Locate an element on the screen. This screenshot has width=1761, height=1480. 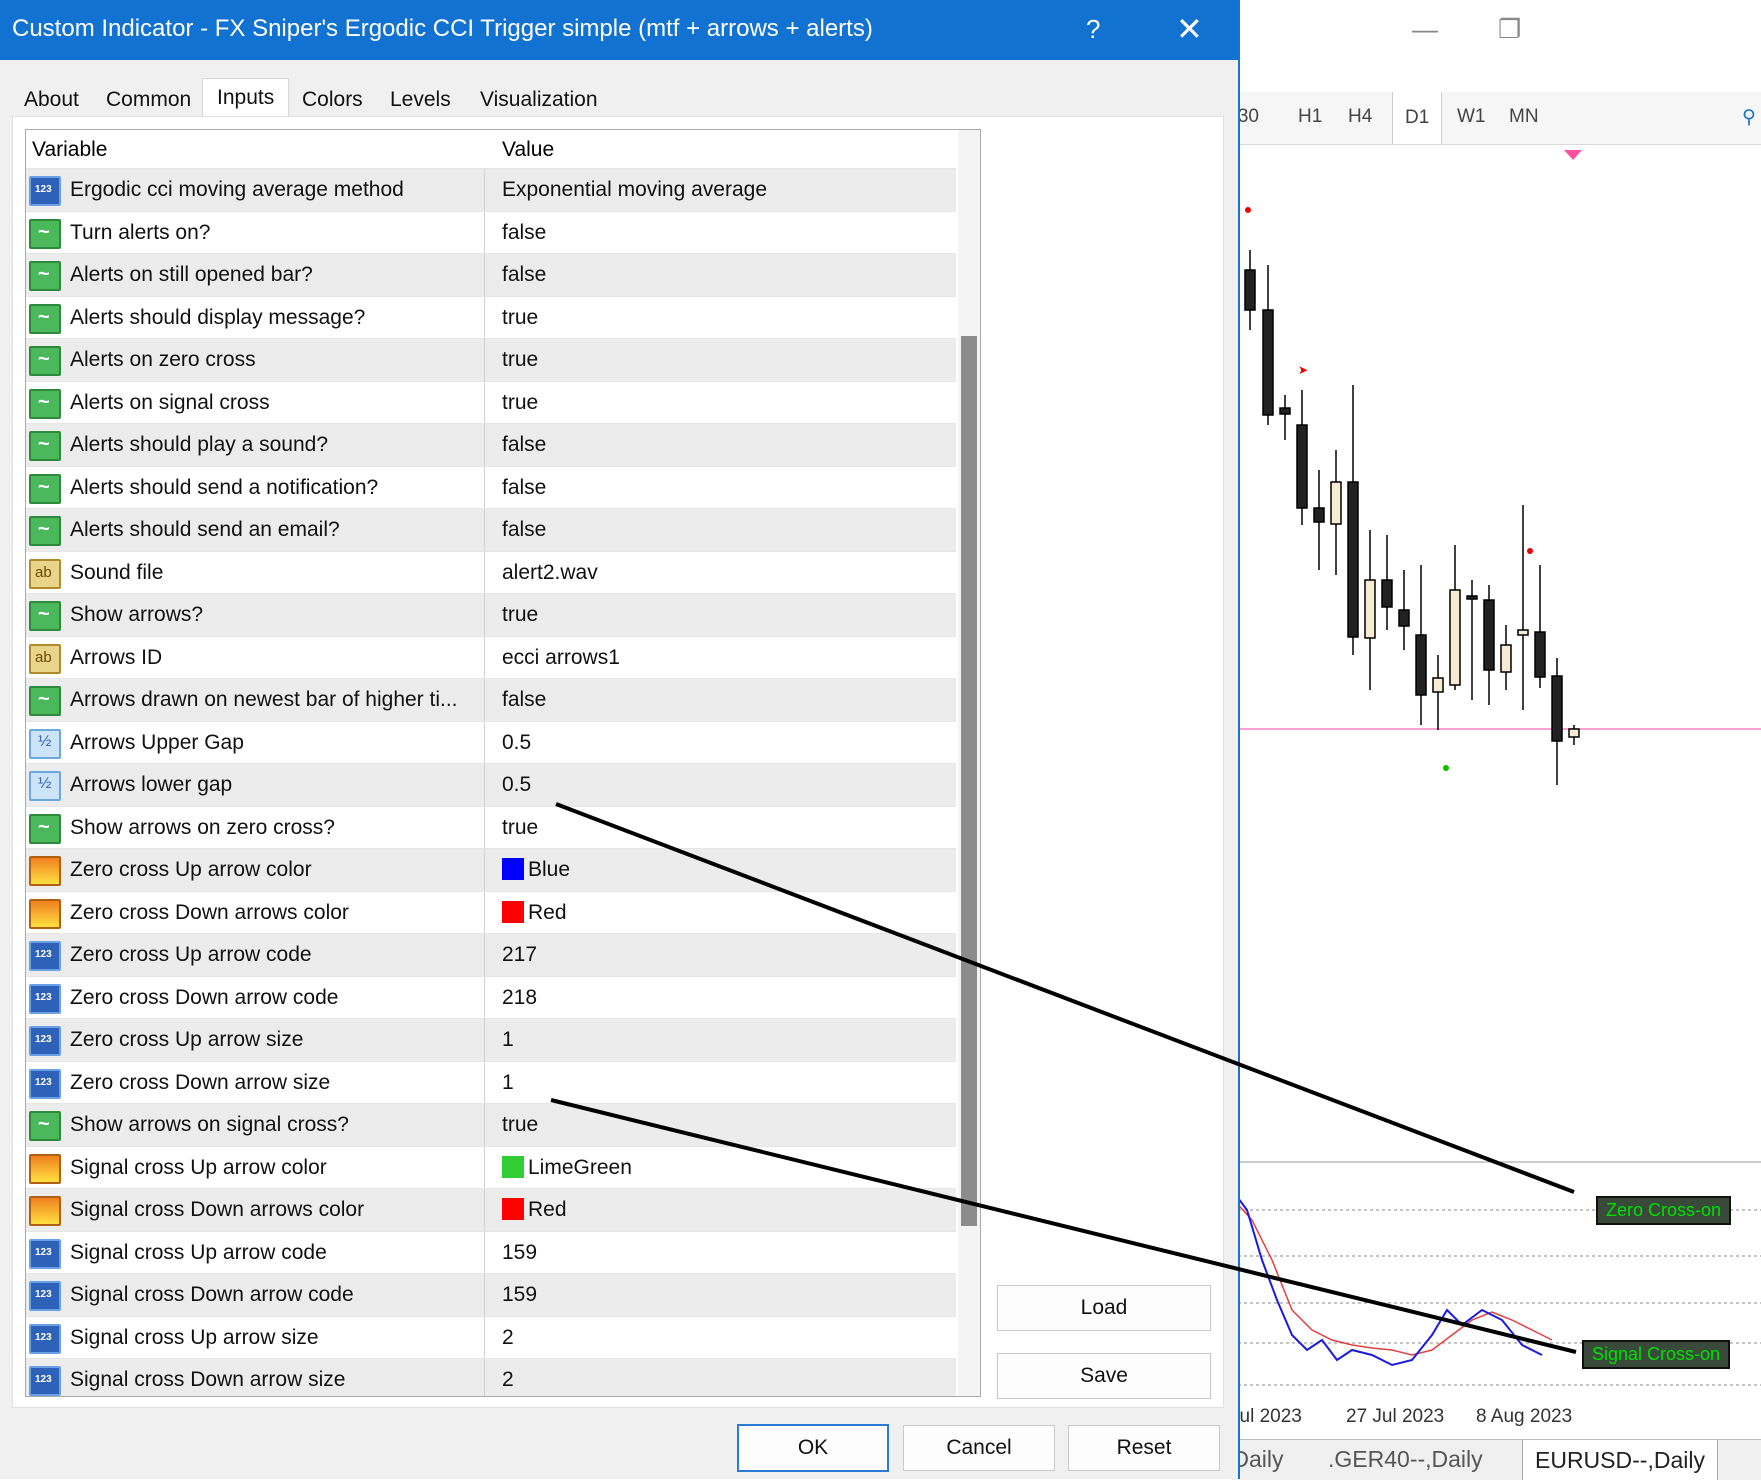
table-row: Arrows ID ecci arrows1 is located at coordinates (491, 656).